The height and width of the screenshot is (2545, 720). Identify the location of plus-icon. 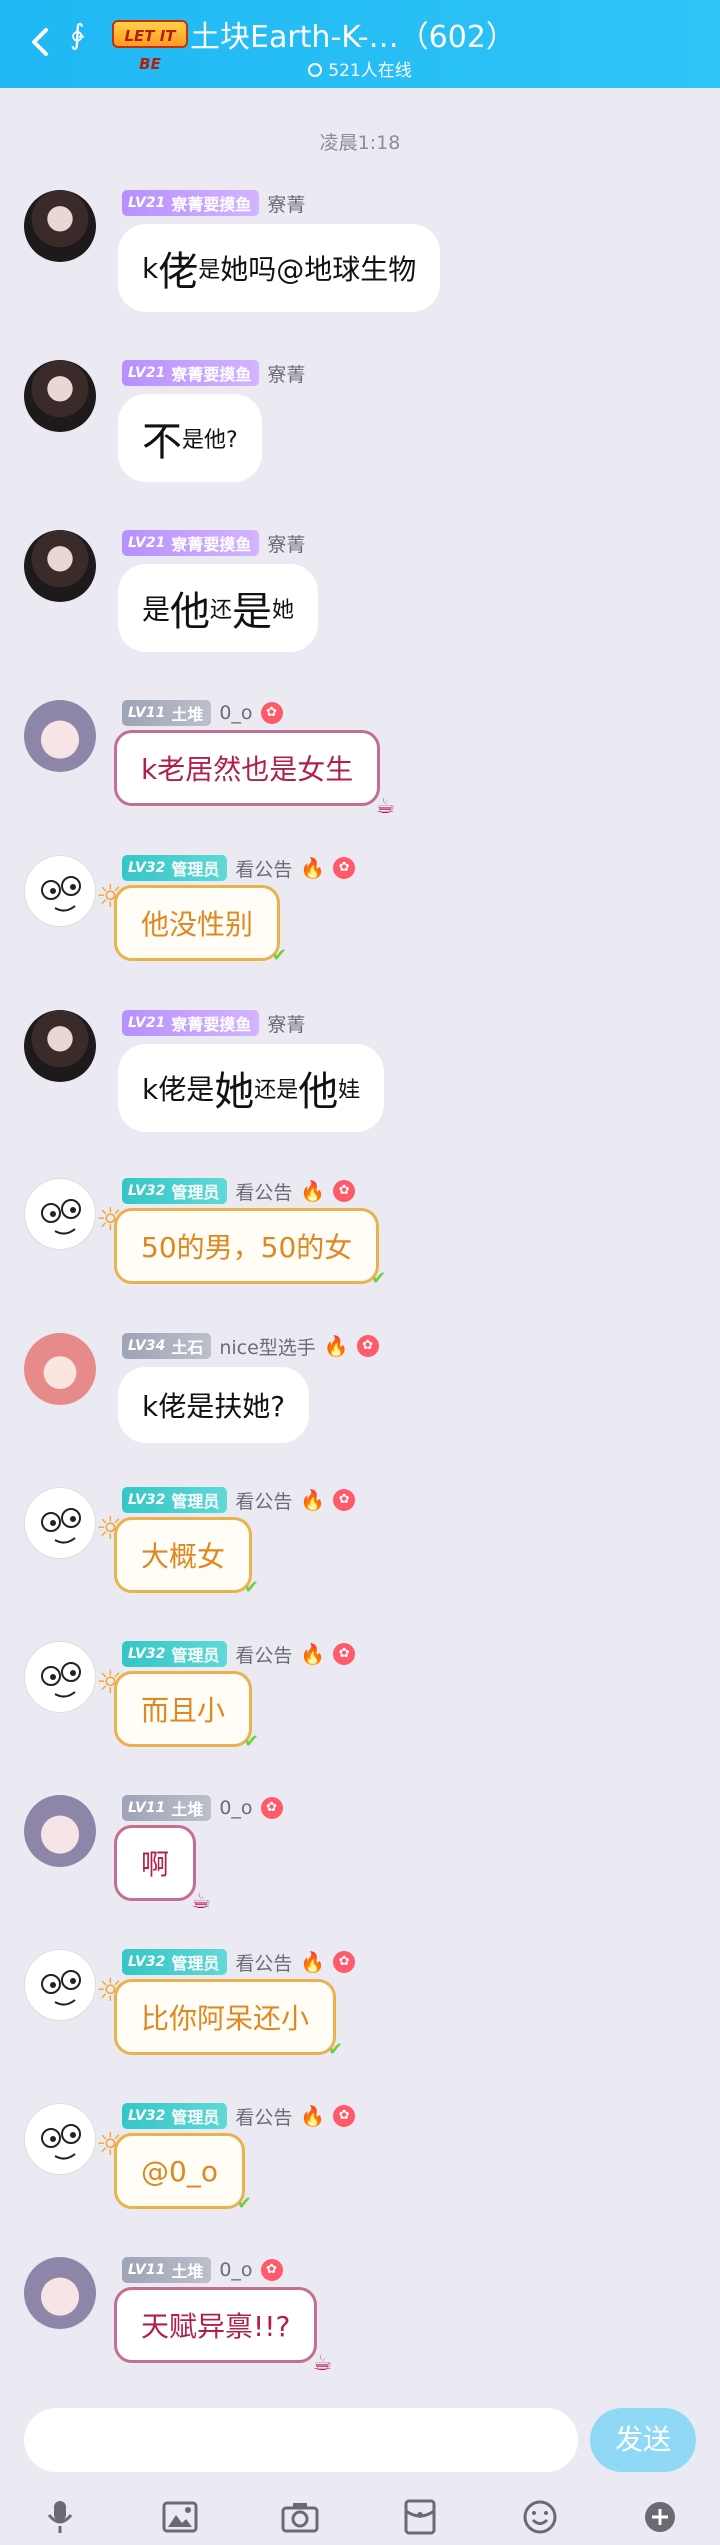
(660, 2517).